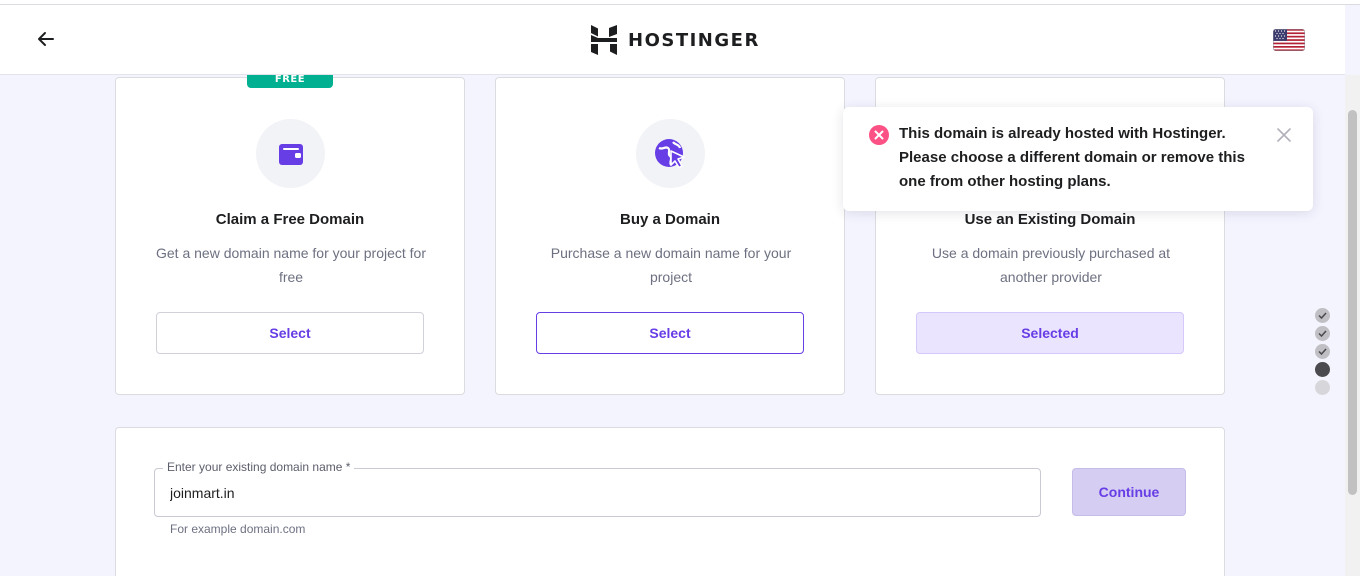  Describe the element at coordinates (1050, 219) in the screenshot. I see `card-title: Use an Existing Domain` at that location.